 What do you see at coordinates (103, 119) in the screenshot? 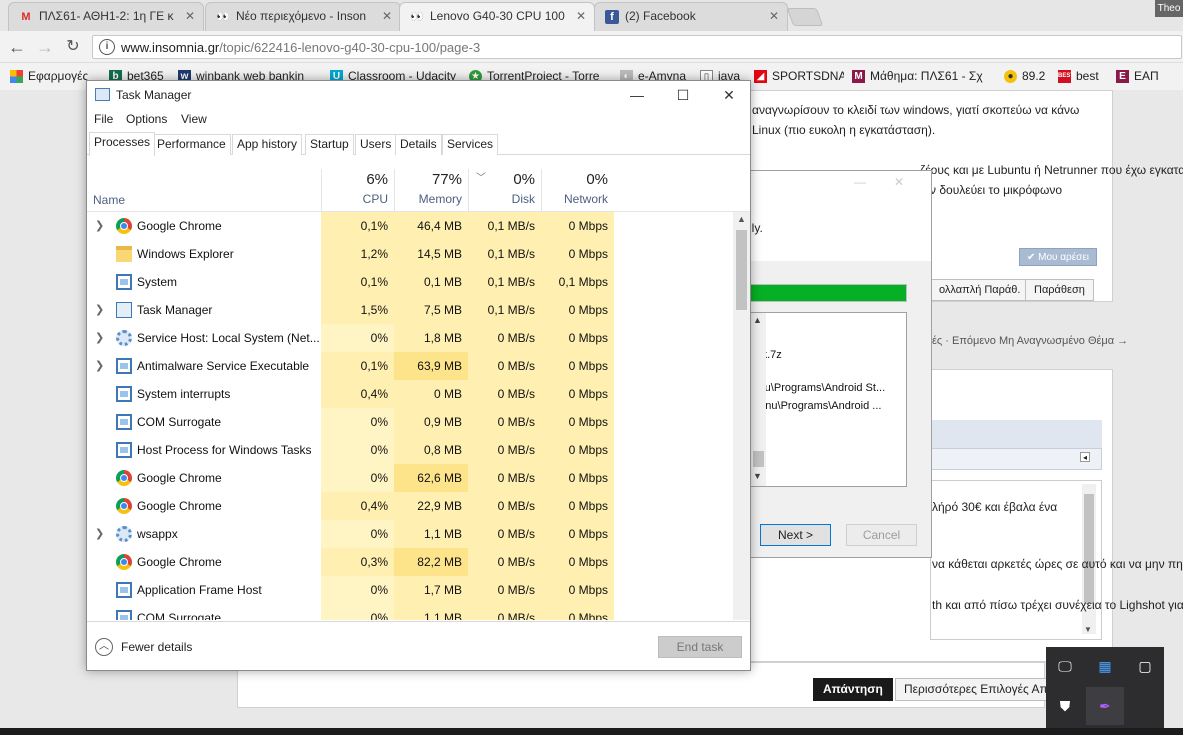
I see `menu-file: File` at bounding box center [103, 119].